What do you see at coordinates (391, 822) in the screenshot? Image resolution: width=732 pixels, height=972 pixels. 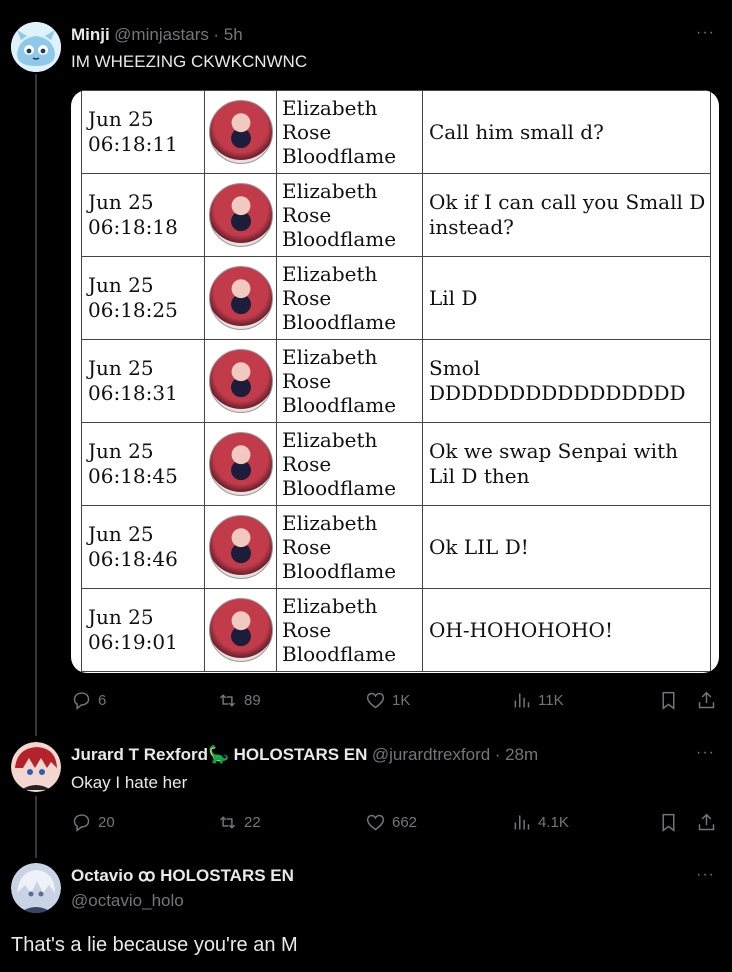 I see `like-button: 662` at bounding box center [391, 822].